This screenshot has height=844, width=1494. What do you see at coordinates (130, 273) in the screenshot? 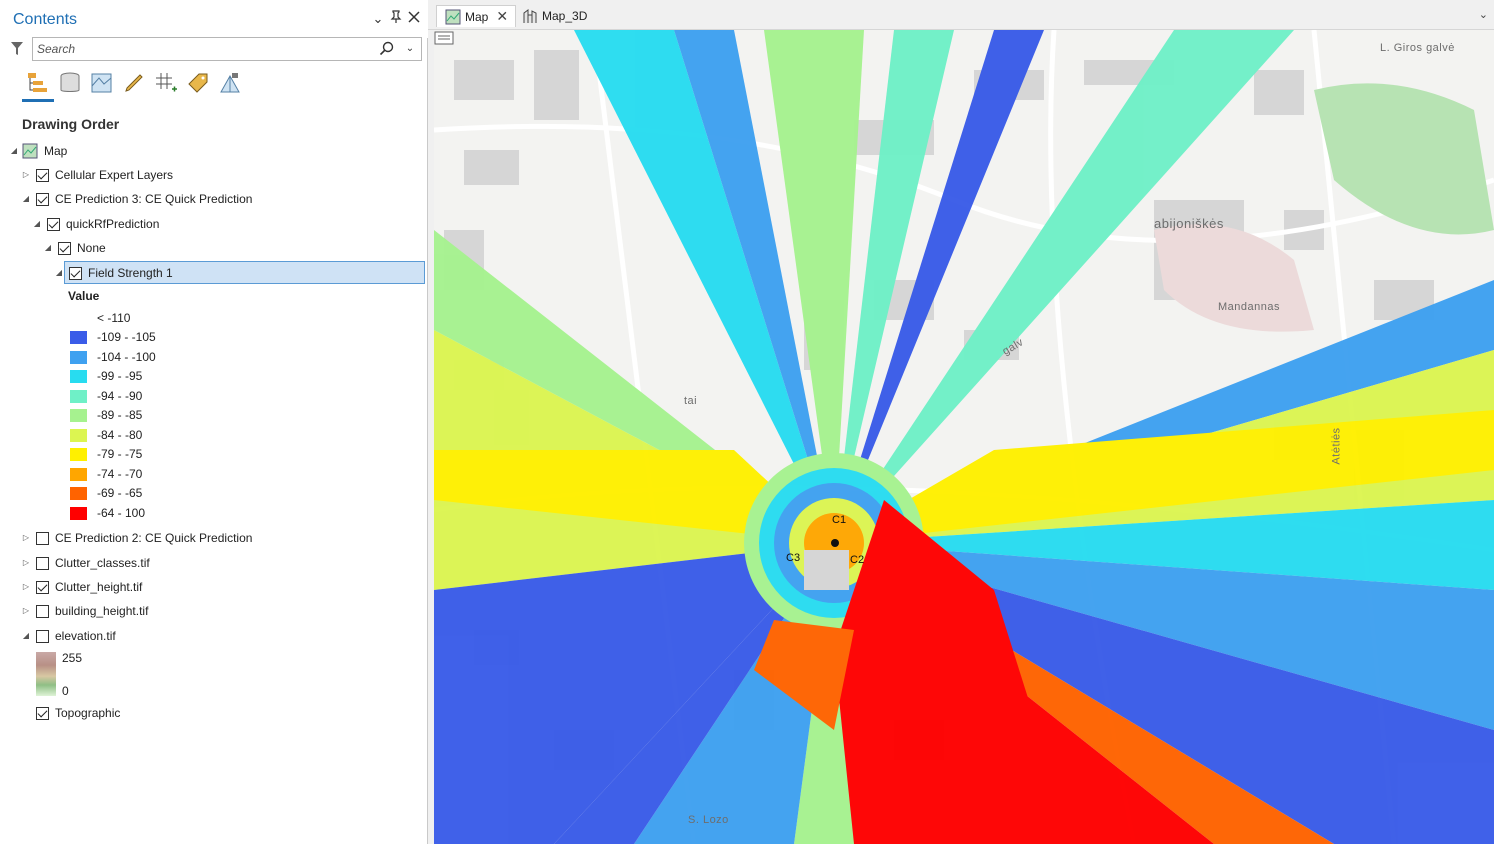
I see `layer-label: Field Strength 1` at bounding box center [130, 273].